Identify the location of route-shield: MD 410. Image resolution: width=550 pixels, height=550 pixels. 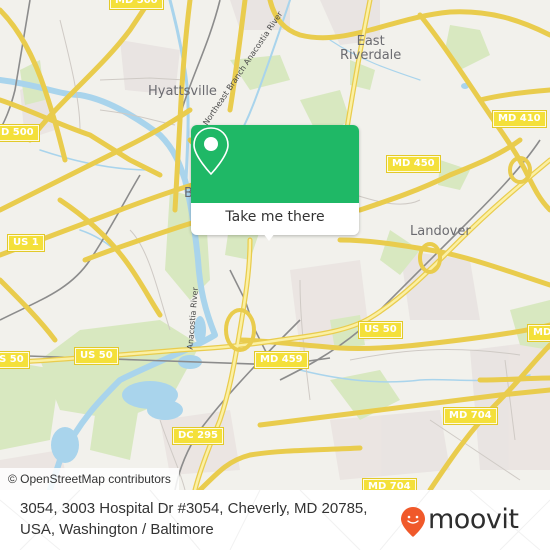
(519, 119).